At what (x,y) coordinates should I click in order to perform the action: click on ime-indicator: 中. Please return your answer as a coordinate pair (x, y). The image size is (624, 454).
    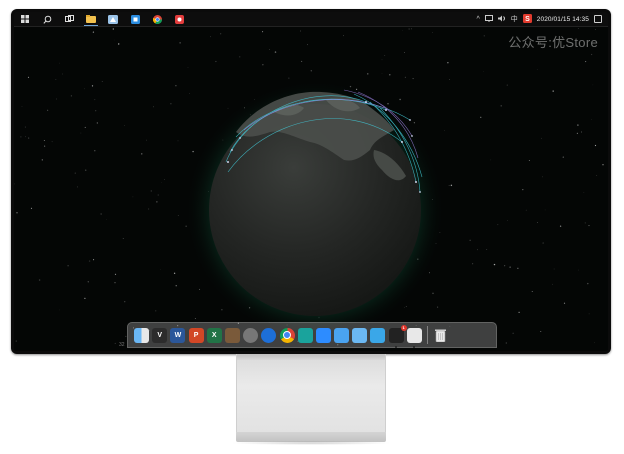
    Looking at the image, I should click on (514, 19).